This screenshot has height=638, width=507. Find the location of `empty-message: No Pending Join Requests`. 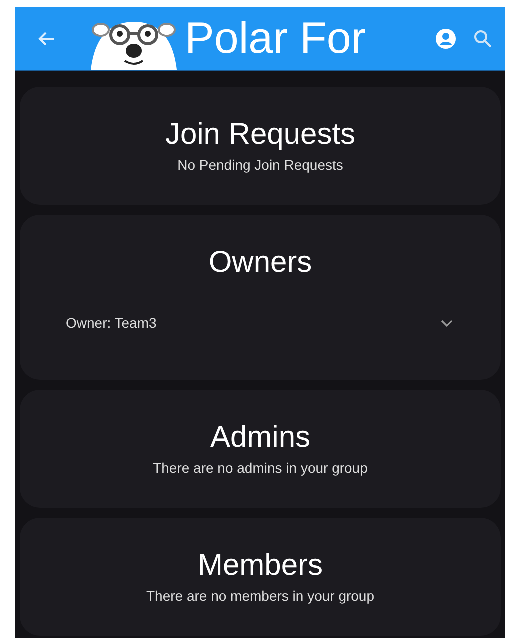

empty-message: No Pending Join Requests is located at coordinates (261, 165).